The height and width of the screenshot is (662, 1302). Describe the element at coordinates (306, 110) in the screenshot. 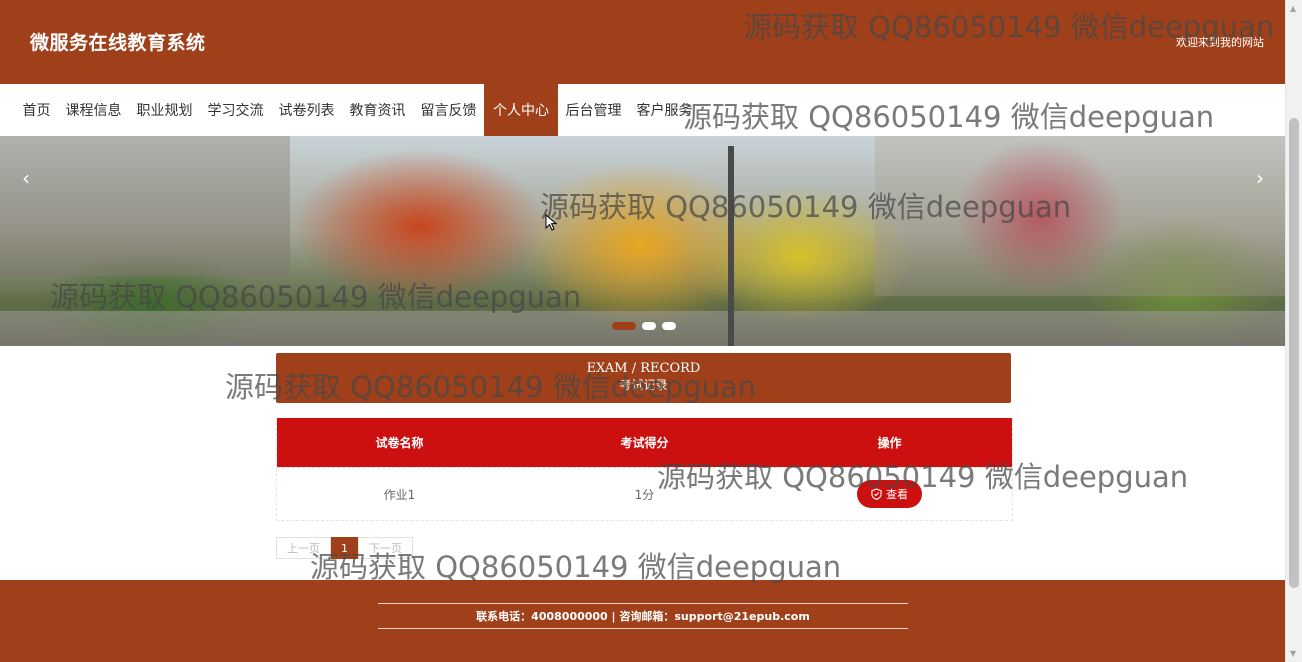

I see `nav-item-exams: 试卷列表` at that location.